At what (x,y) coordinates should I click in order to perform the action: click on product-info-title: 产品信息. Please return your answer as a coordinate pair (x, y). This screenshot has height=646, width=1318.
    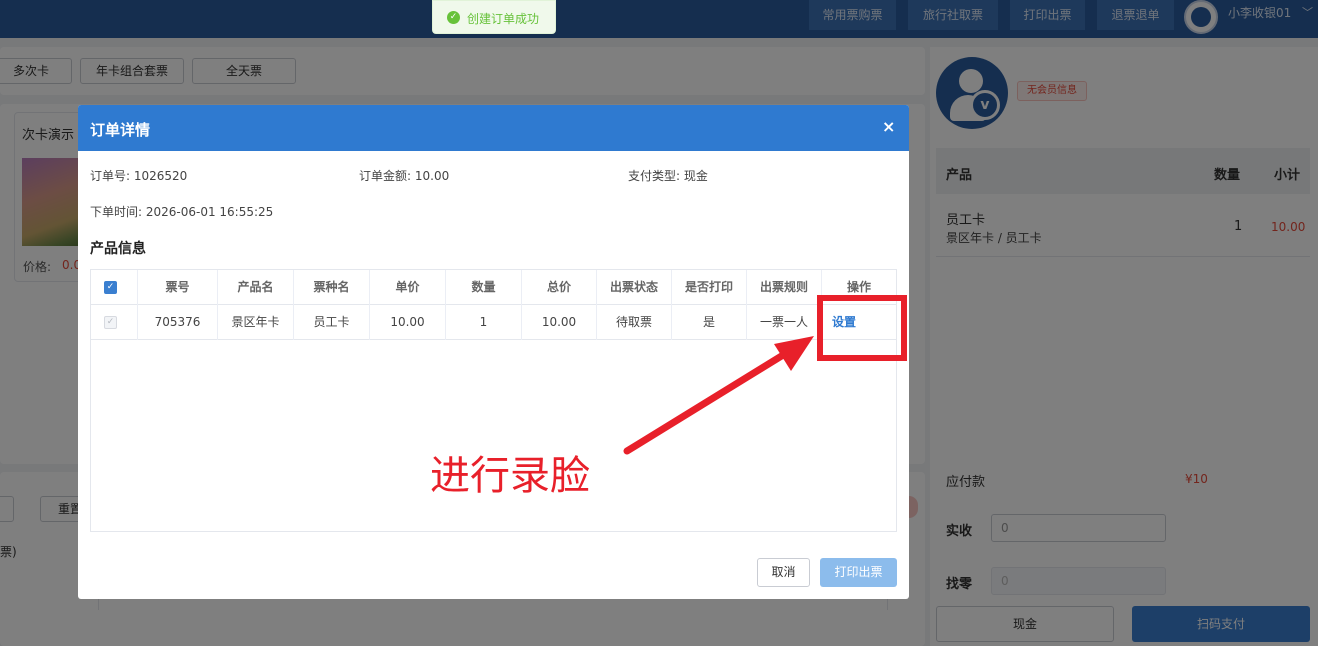
    Looking at the image, I should click on (118, 249).